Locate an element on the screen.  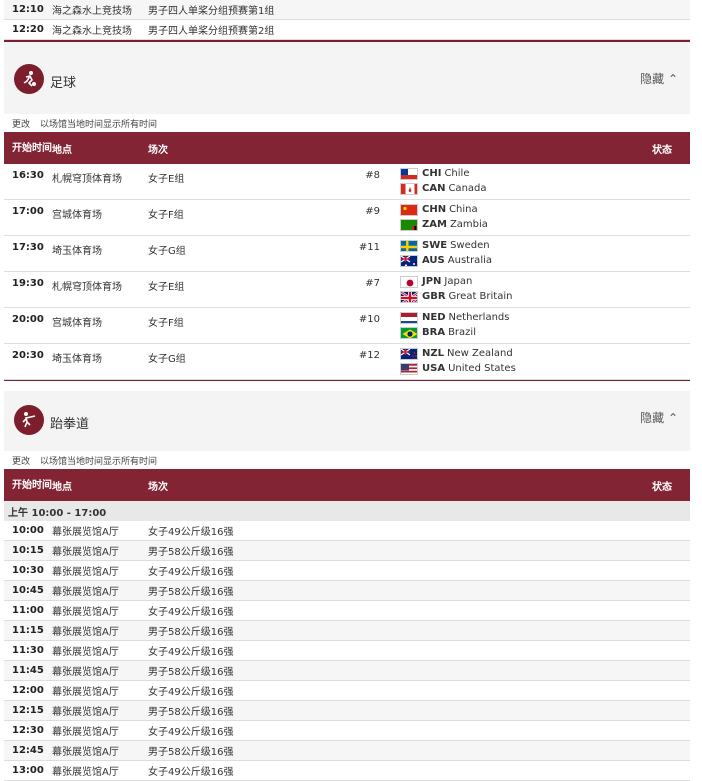
table-row: 11:15 幕张展览馆A厅 男子58公斤级16强 is located at coordinates (347, 631).